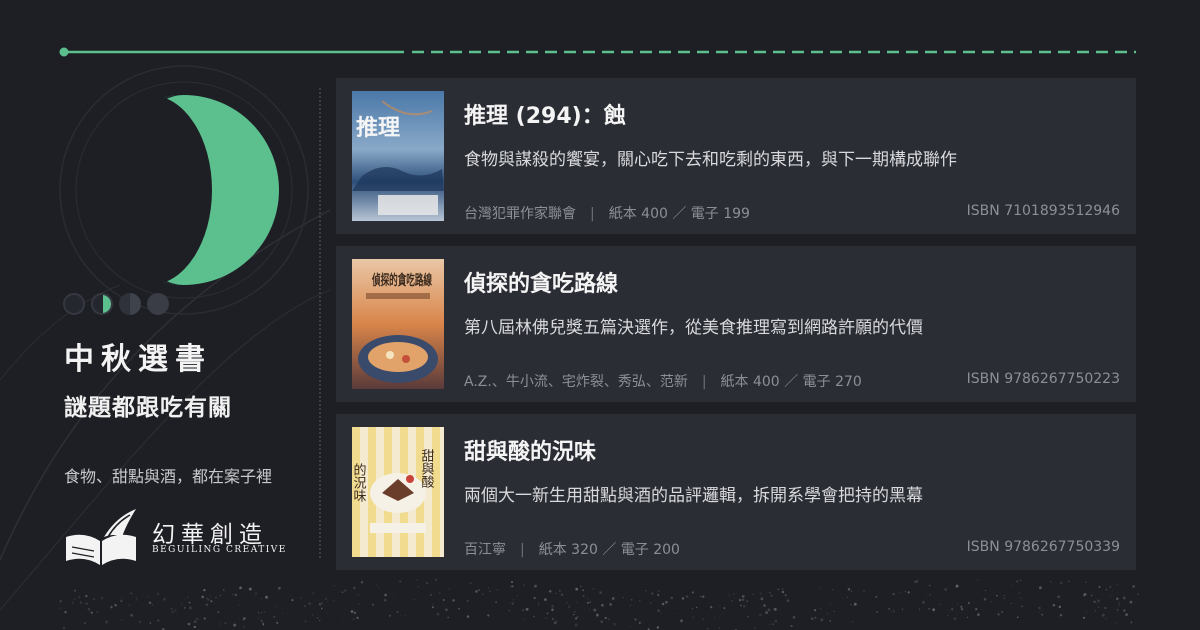 Image resolution: width=1200 pixels, height=630 pixels. Describe the element at coordinates (791, 382) in the screenshot. I see `book-formats: 紙本 400 ／ 電子 270` at that location.